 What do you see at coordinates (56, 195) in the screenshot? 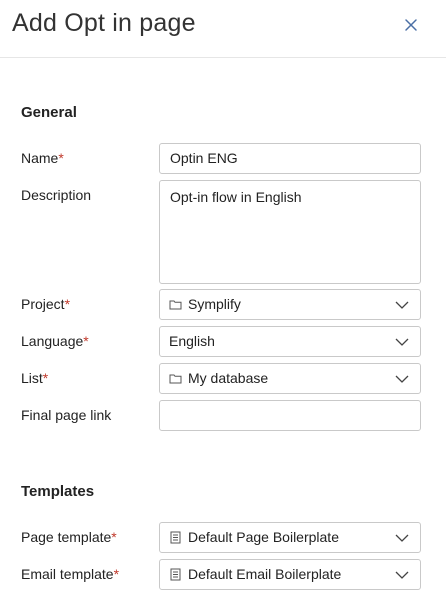
I see `description-label: Description` at bounding box center [56, 195].